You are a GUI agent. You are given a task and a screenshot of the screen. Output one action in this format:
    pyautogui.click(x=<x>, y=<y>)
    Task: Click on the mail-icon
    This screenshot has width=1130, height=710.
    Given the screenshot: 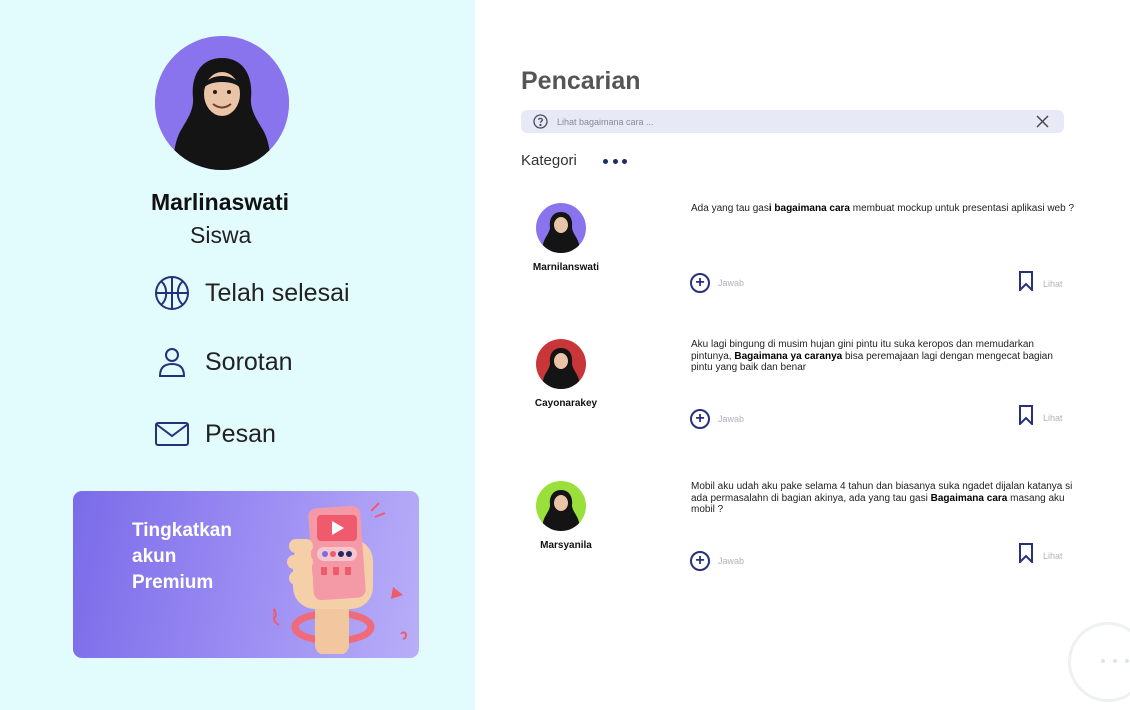 What is the action you would take?
    pyautogui.click(x=172, y=434)
    